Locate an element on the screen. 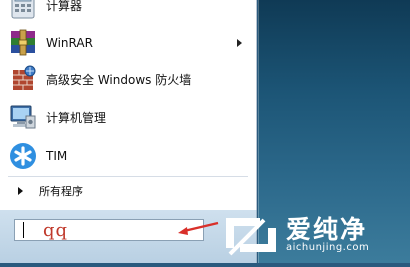 The image size is (410, 267). menu-item-winrar: WinRAR is located at coordinates (130, 43).